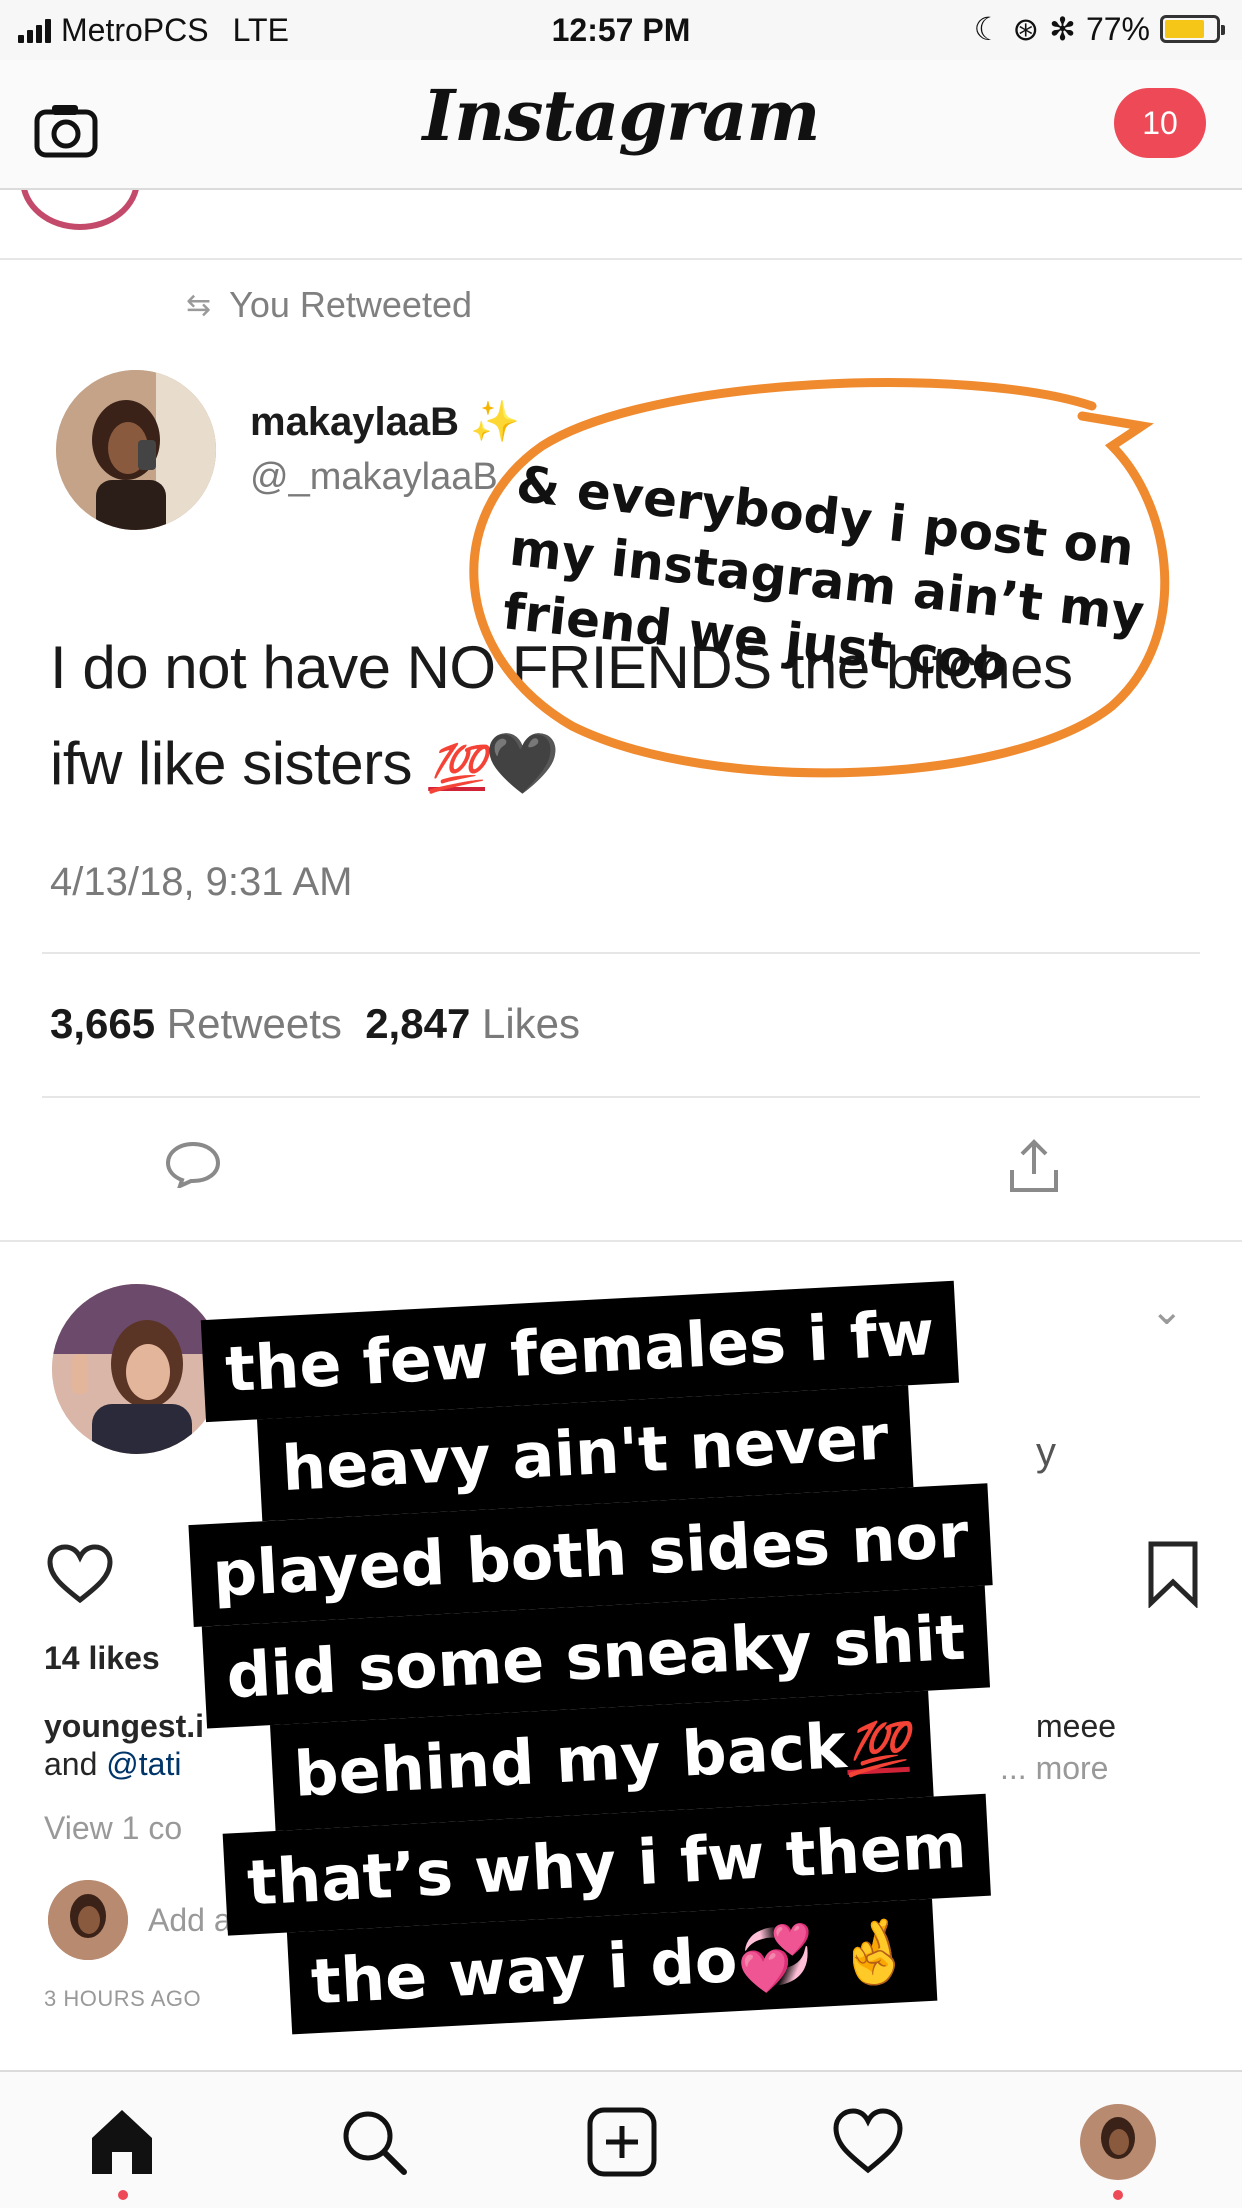 The height and width of the screenshot is (2208, 1242). I want to click on overlay-line: behind my back, so click(570, 1760).